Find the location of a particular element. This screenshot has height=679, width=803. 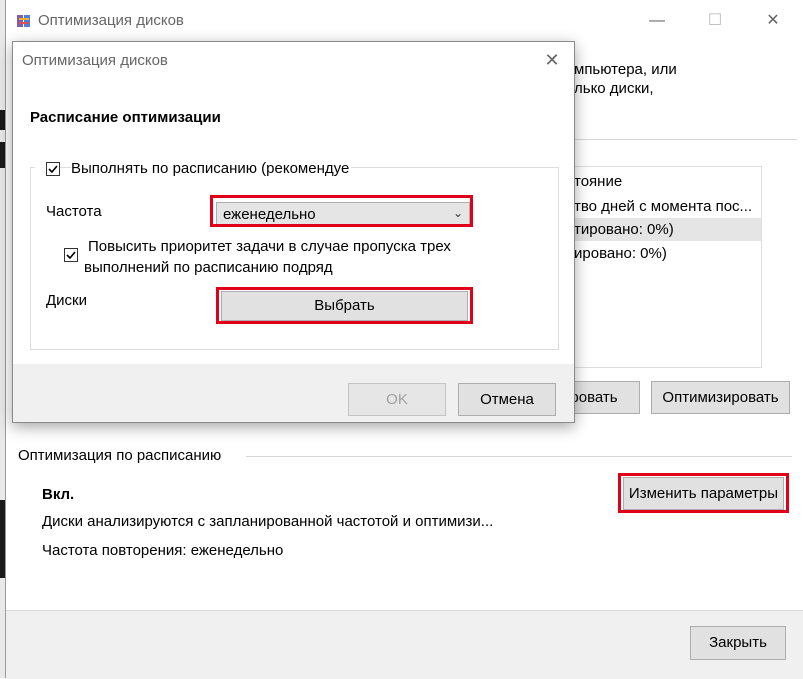

description-text-line2: лько диски, is located at coordinates (614, 88).